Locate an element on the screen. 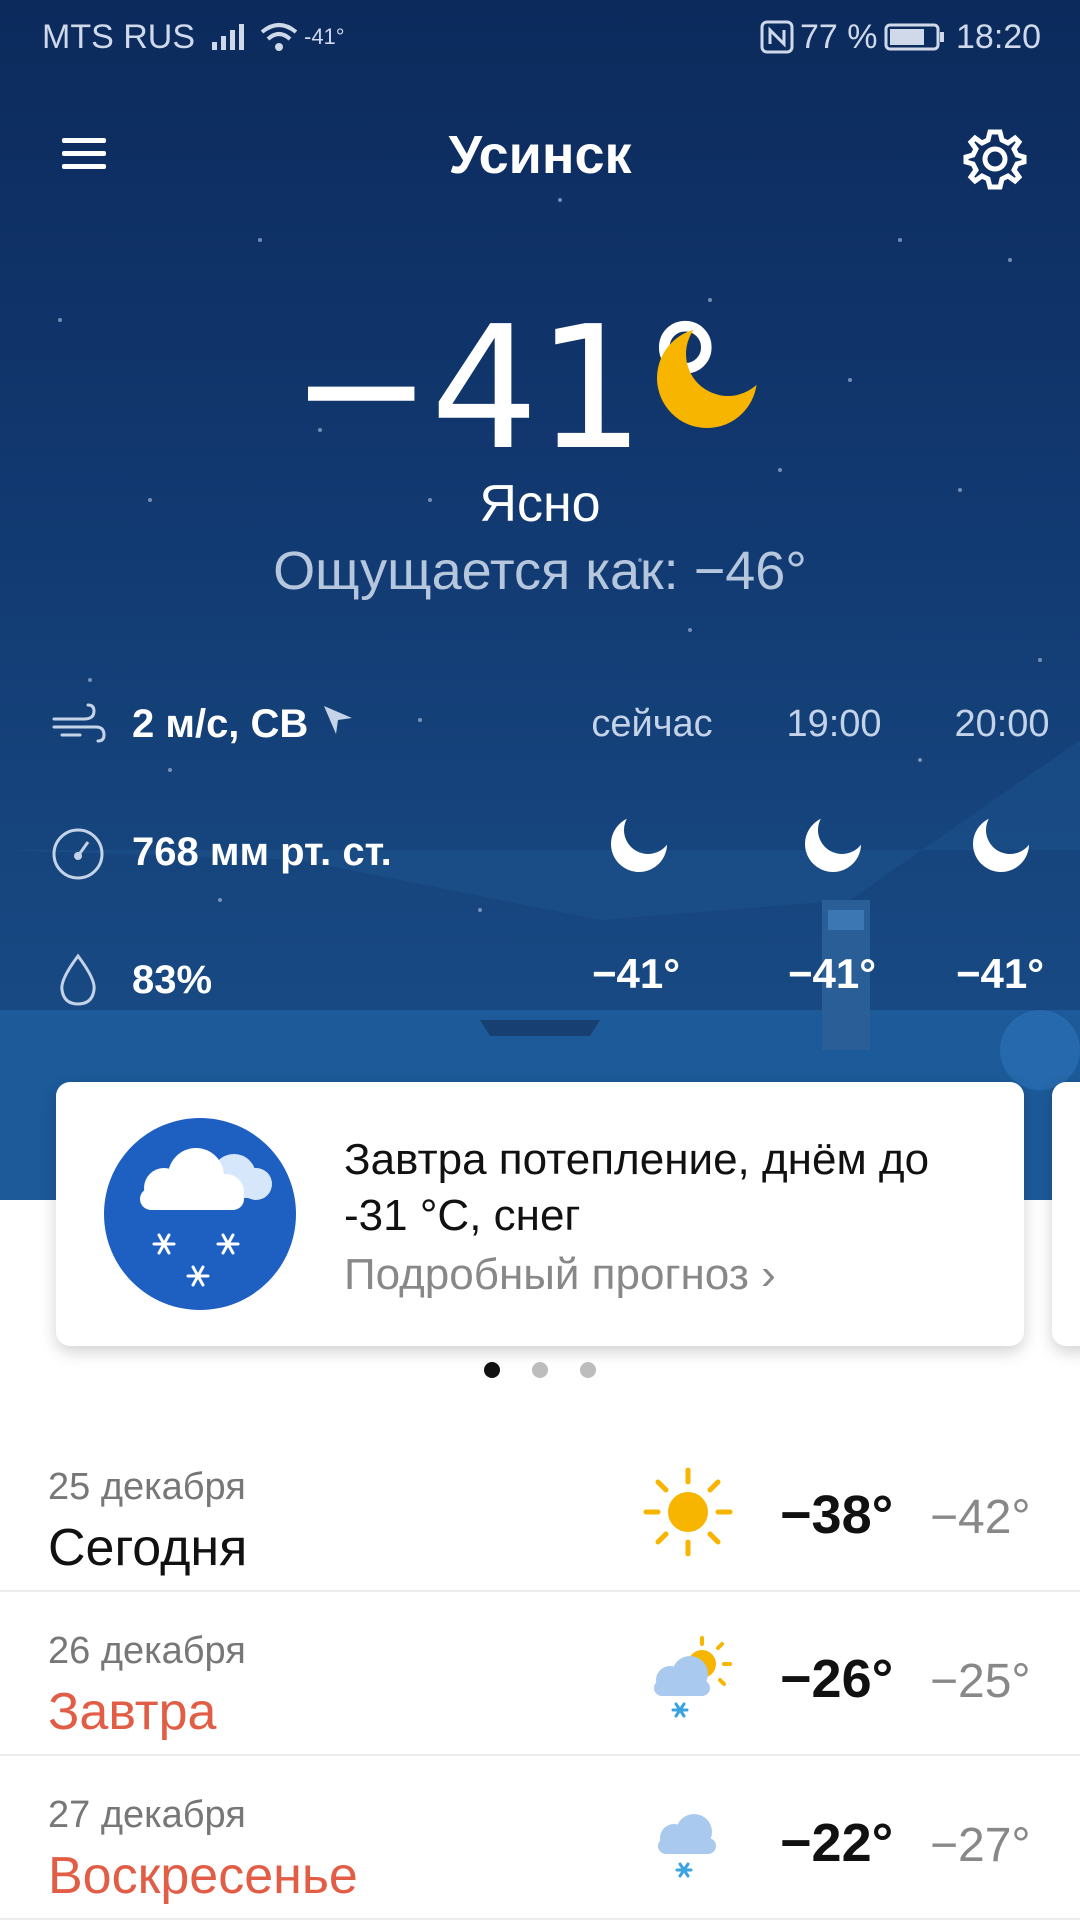  clock: 18:20 is located at coordinates (999, 37).